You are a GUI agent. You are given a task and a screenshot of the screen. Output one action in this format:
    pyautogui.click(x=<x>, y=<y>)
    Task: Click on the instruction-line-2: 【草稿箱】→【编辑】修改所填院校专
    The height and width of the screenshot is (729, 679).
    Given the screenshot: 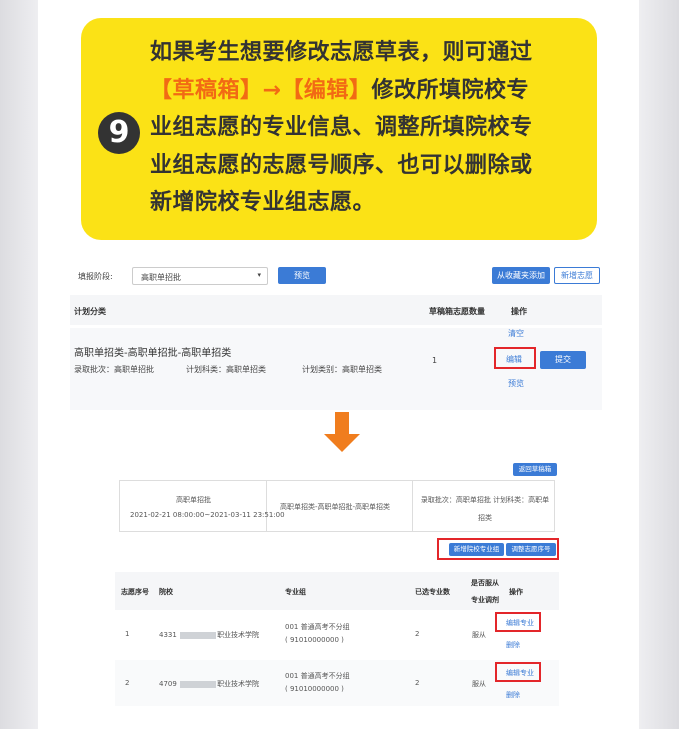 What is the action you would take?
    pyautogui.click(x=339, y=90)
    